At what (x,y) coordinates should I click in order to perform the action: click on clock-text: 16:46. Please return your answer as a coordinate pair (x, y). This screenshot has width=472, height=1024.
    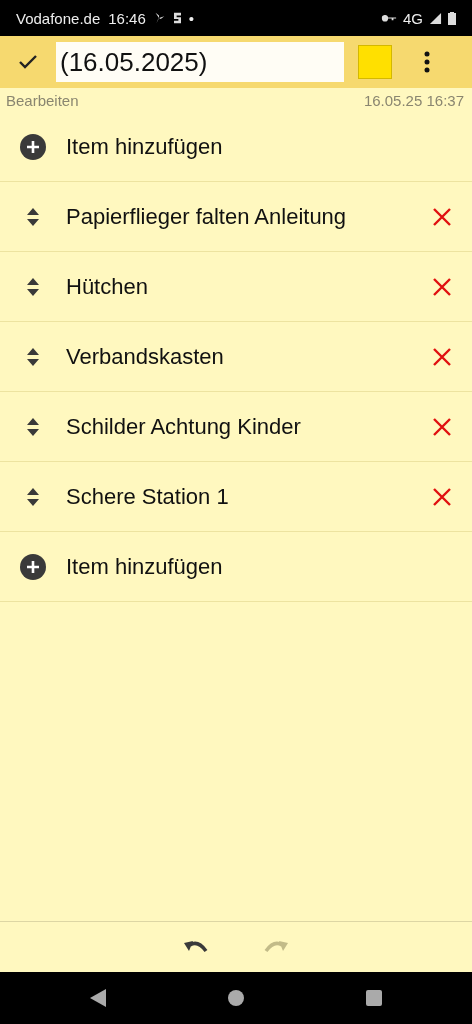
    Looking at the image, I should click on (127, 18).